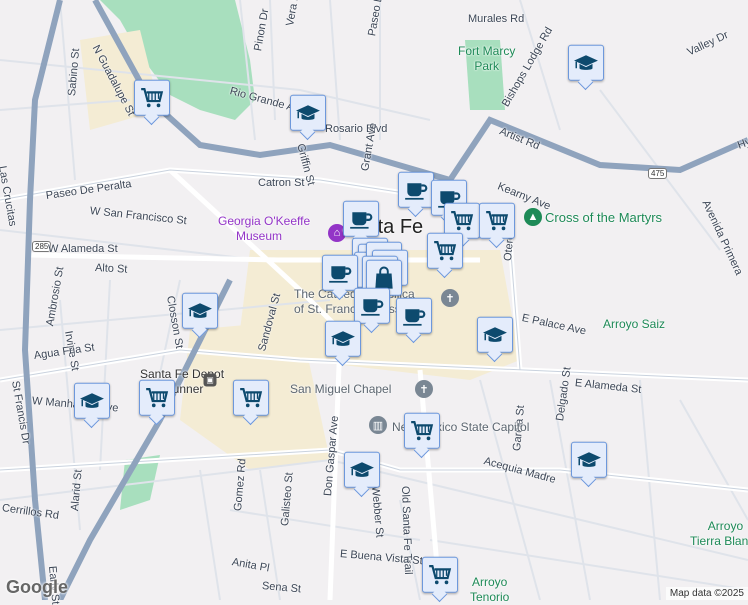 Image resolution: width=748 pixels, height=605 pixels. I want to click on place-label: Fort Marcy, so click(487, 51).